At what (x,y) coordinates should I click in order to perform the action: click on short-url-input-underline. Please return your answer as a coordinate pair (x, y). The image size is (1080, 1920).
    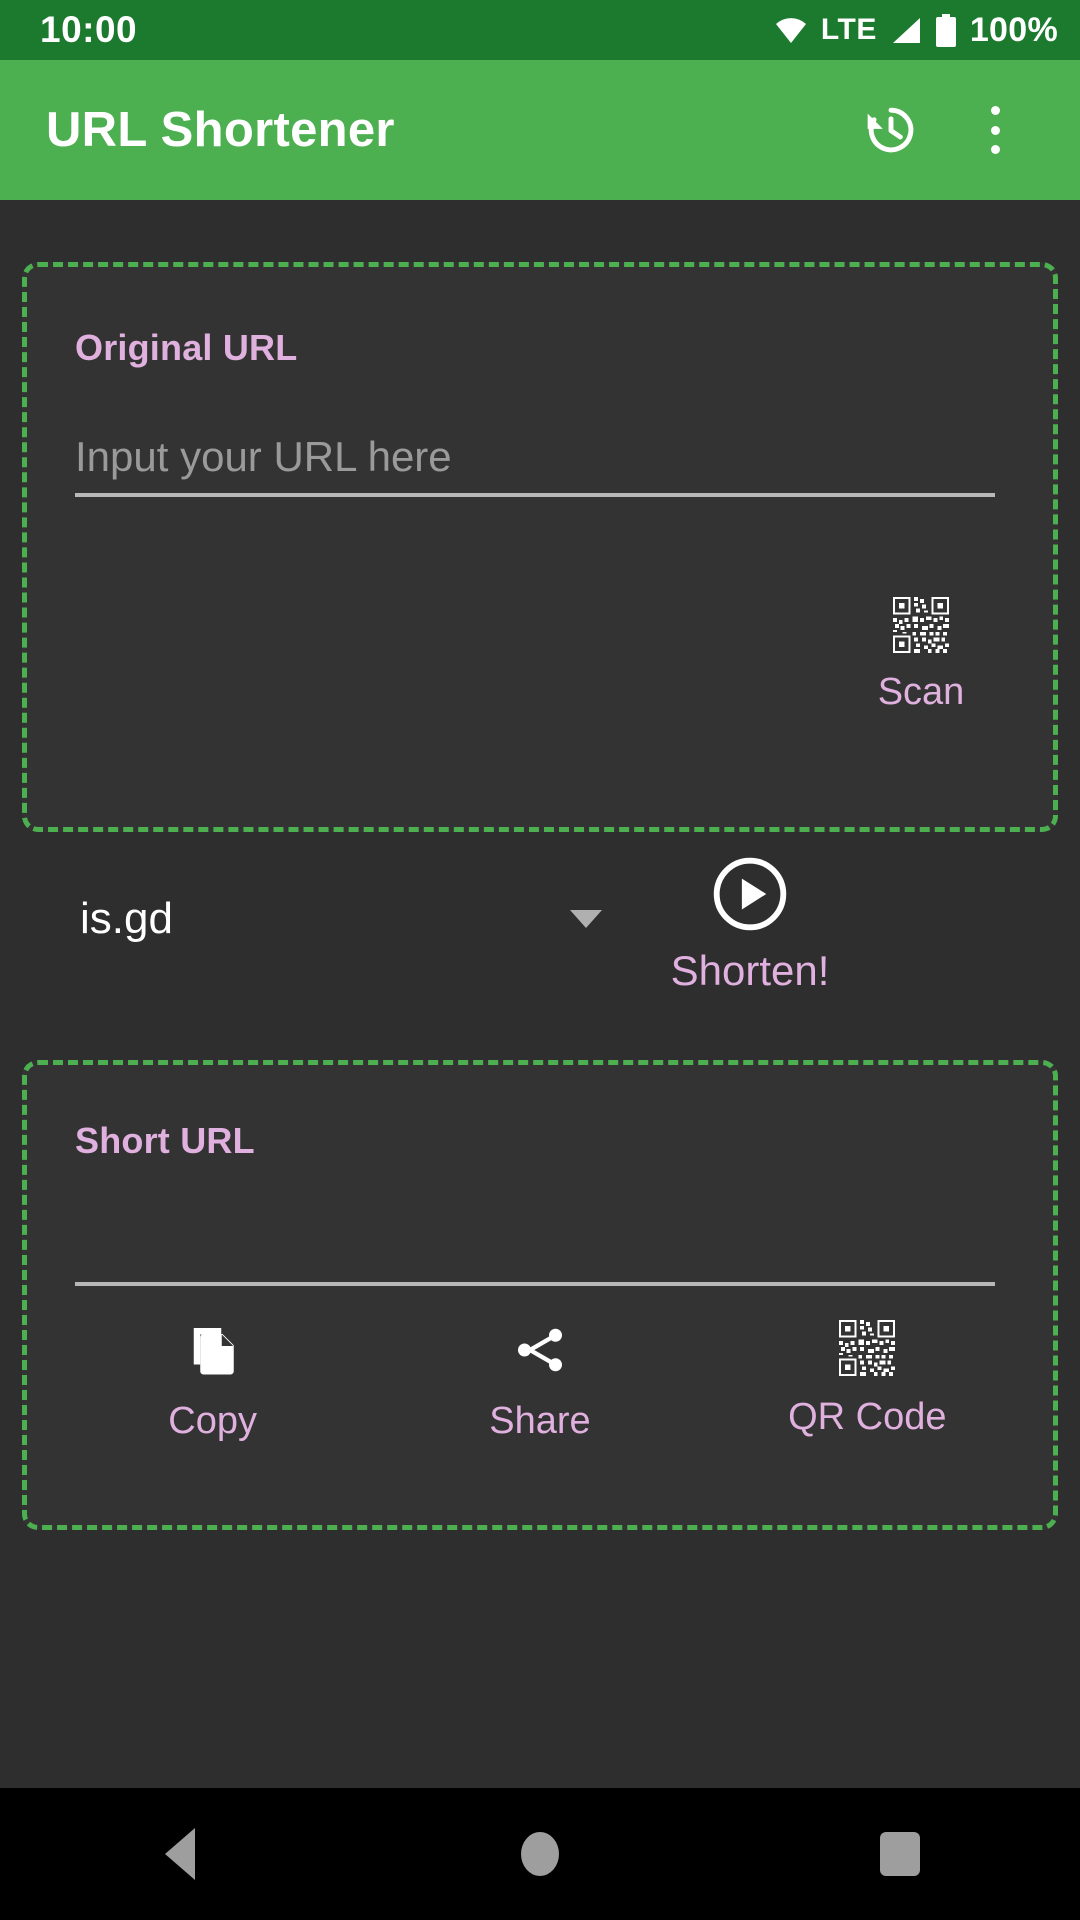
    Looking at the image, I should click on (535, 1284).